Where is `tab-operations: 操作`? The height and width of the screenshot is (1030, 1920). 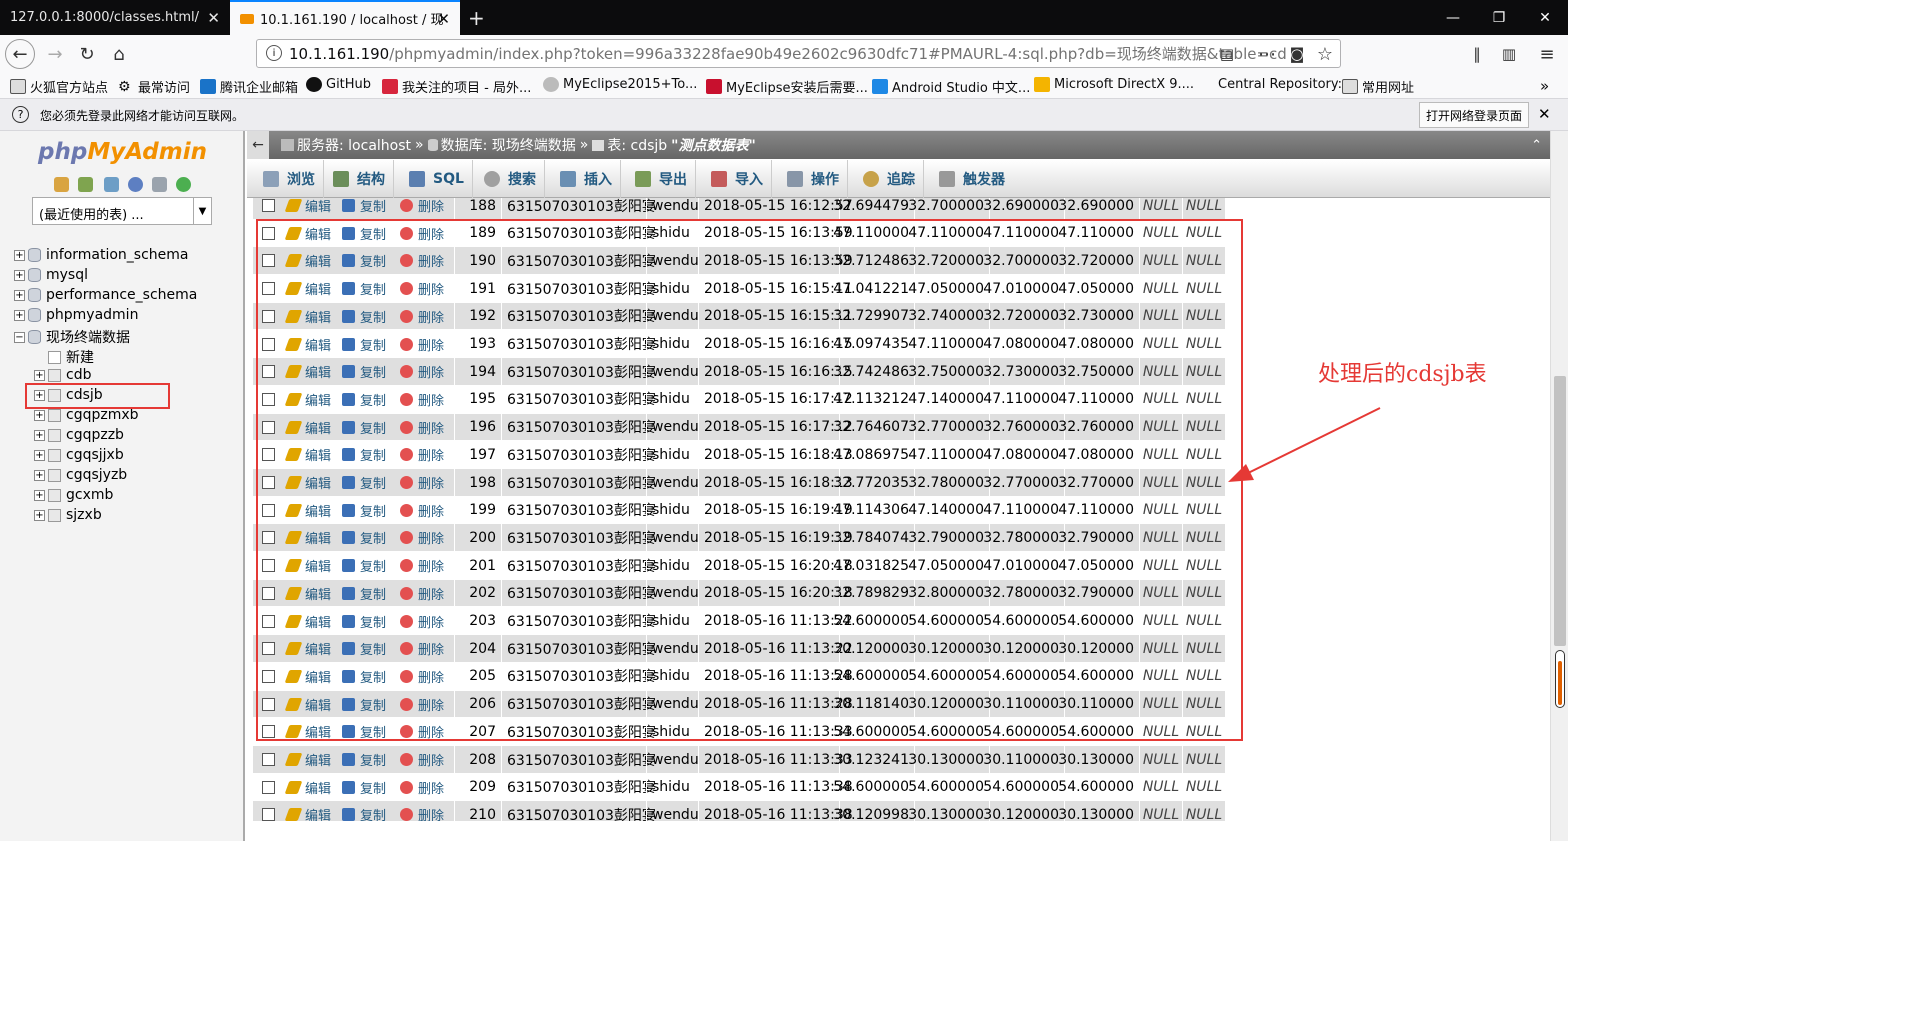 tab-operations: 操作 is located at coordinates (813, 179).